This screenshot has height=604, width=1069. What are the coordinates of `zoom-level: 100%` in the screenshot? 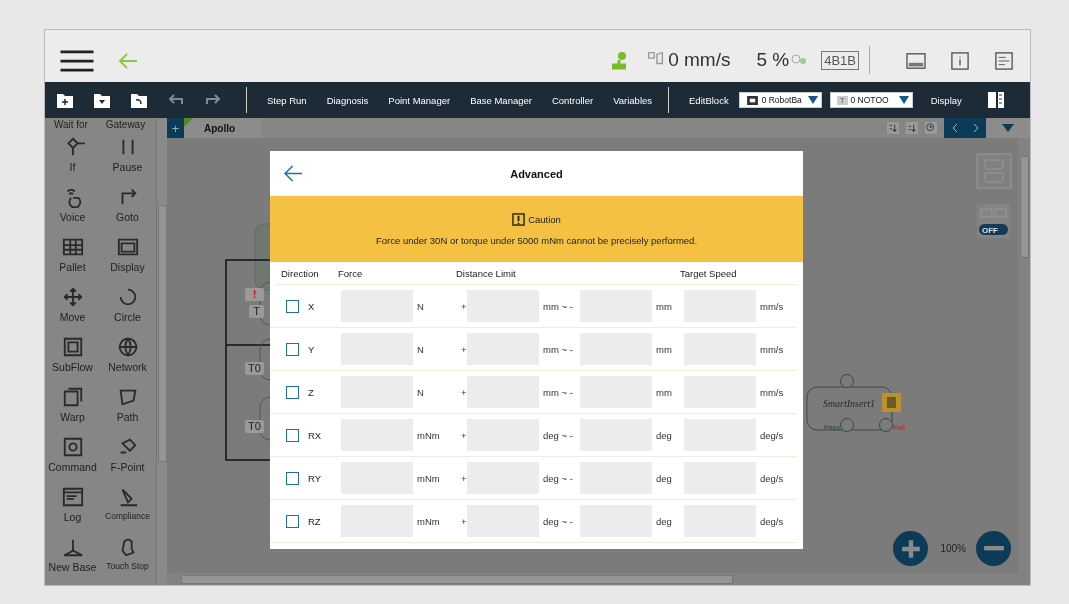 It's located at (953, 548).